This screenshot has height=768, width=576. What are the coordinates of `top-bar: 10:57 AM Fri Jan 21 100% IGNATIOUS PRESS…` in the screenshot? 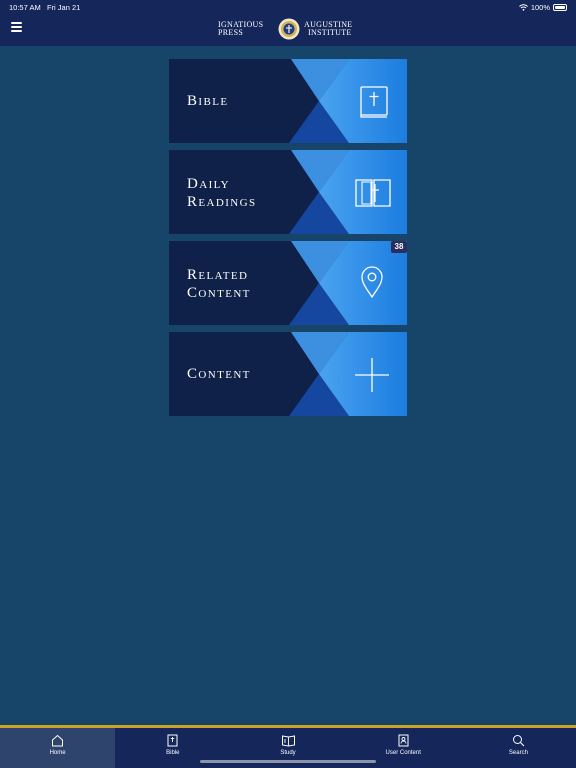 It's located at (288, 23).